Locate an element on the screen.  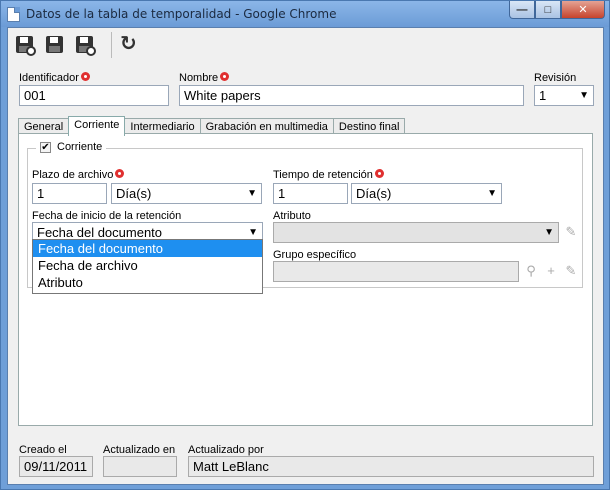
floppy-icon is located at coordinates (54, 44).